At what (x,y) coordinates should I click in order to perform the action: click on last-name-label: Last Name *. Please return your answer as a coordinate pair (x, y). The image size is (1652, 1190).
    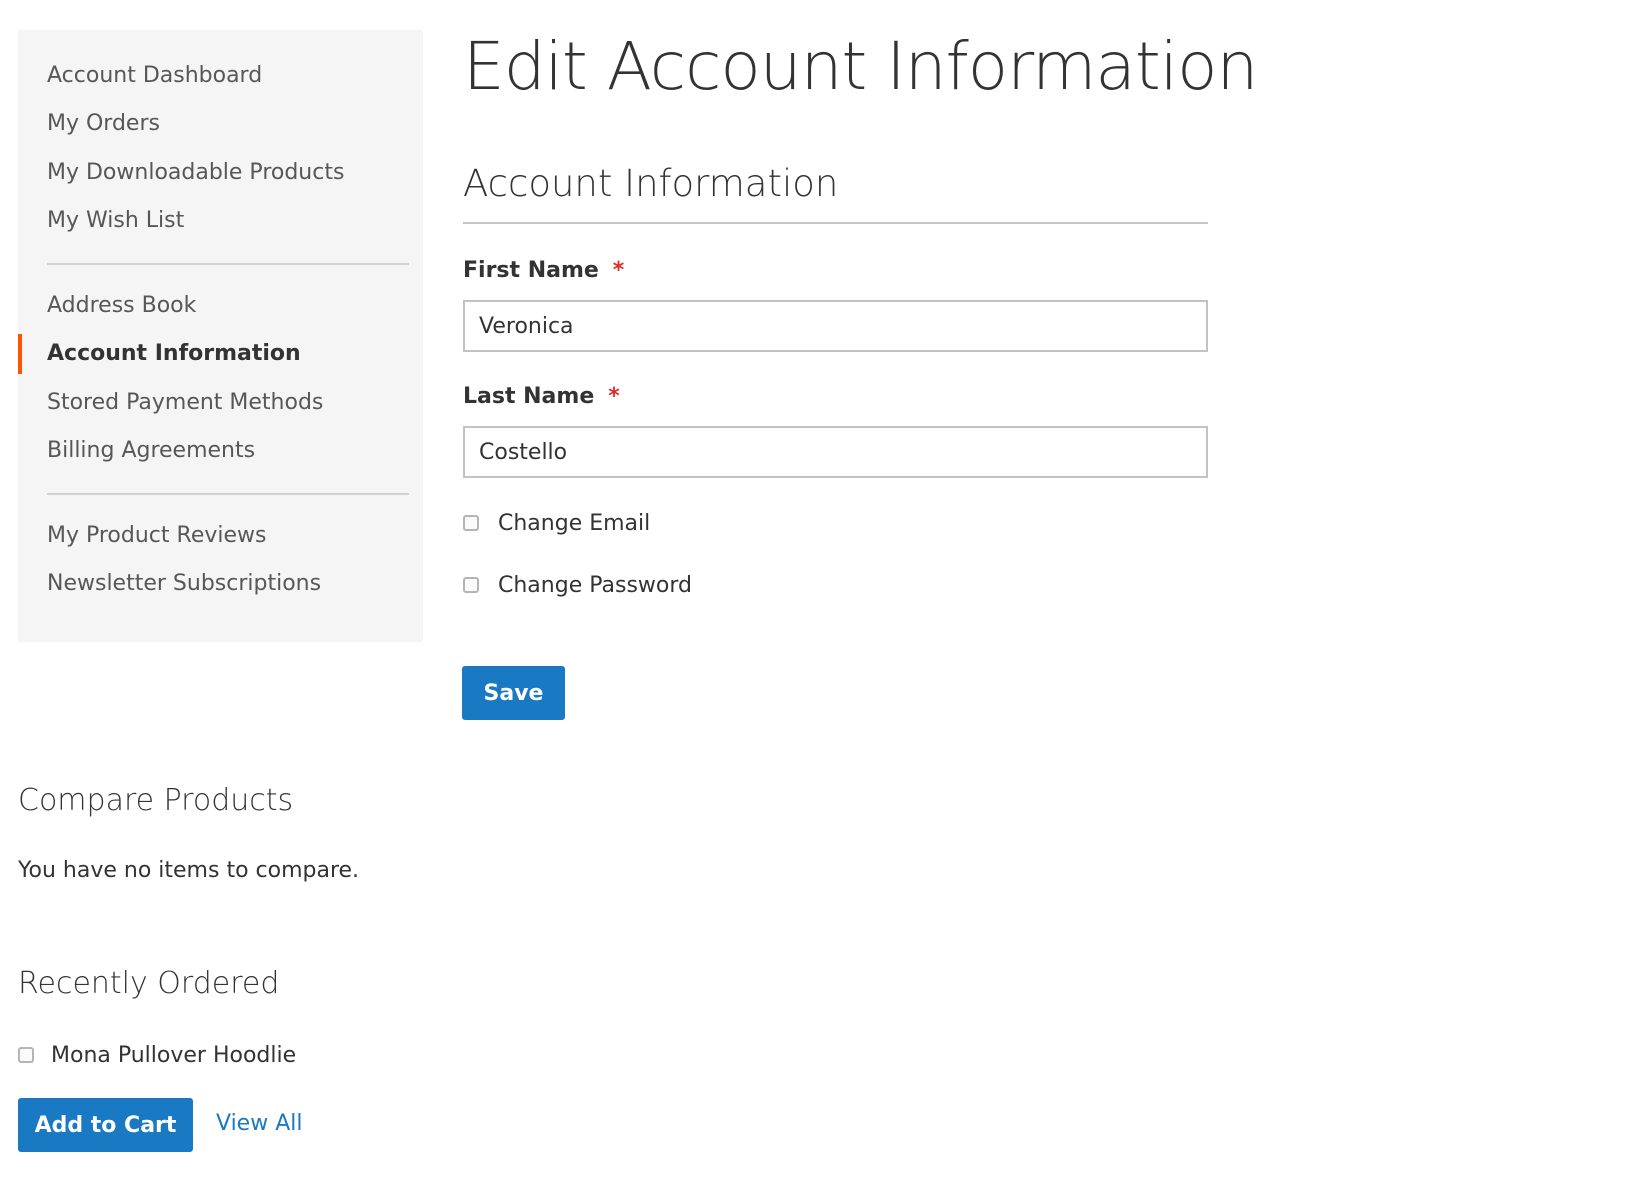
    Looking at the image, I should click on (541, 396).